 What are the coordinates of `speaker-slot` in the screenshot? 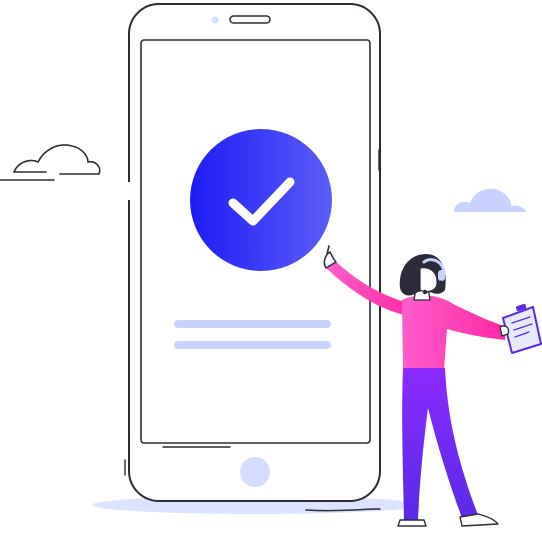 It's located at (250, 19).